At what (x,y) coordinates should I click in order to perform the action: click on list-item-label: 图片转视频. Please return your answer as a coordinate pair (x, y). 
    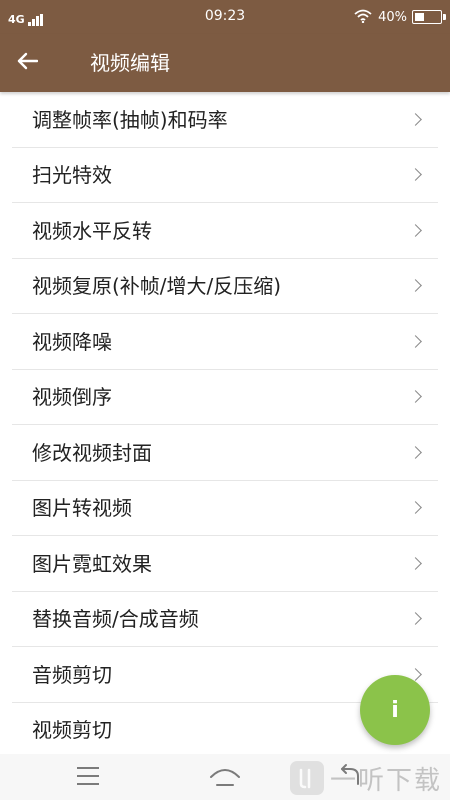
    Looking at the image, I should click on (82, 508).